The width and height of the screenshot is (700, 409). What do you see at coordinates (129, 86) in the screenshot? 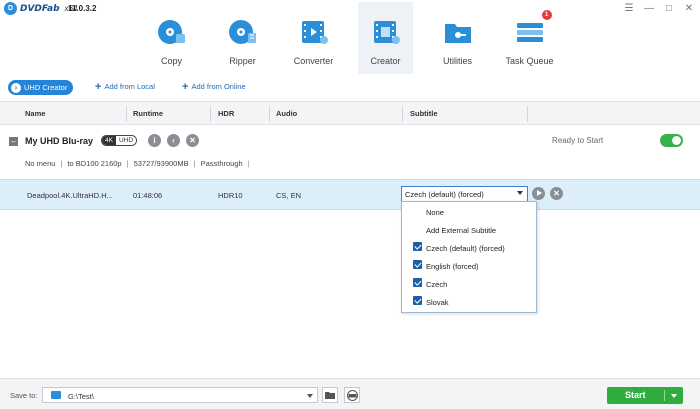
I see `add-local-label: Add from Local` at bounding box center [129, 86].